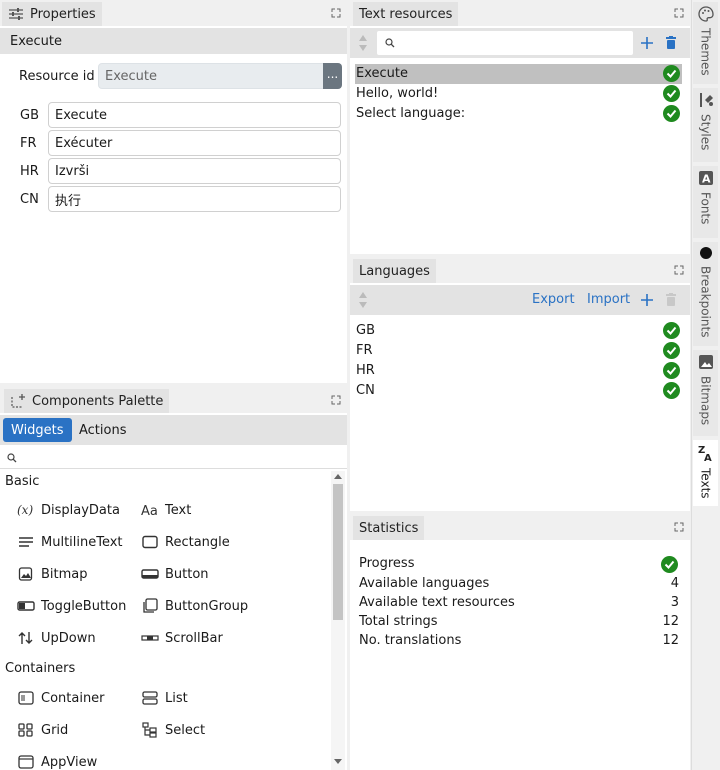 This screenshot has height=770, width=720. What do you see at coordinates (518, 391) in the screenshot?
I see `language-item: CN` at bounding box center [518, 391].